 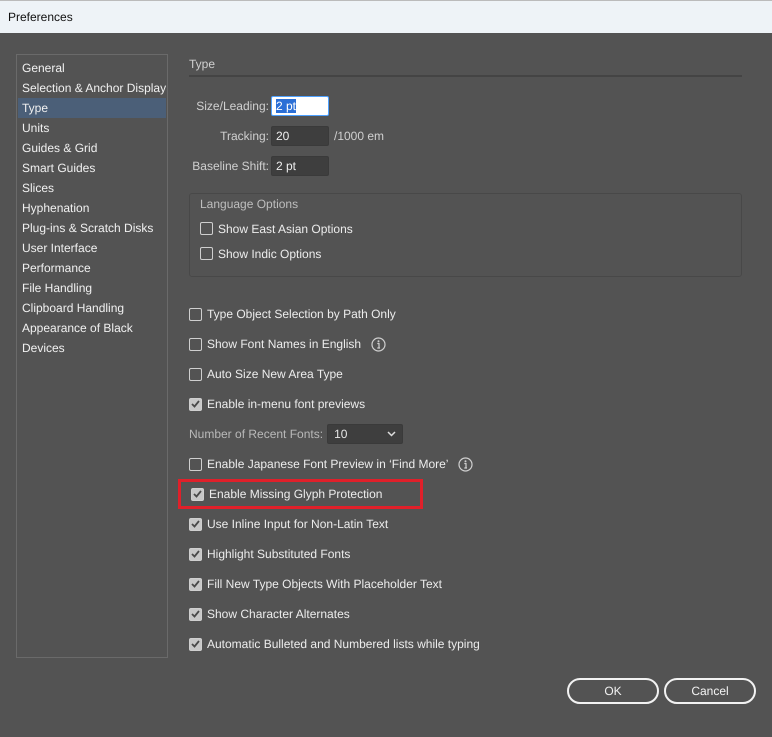 I want to click on checkbox-label: Highlight Substituted Fonts, so click(x=278, y=554).